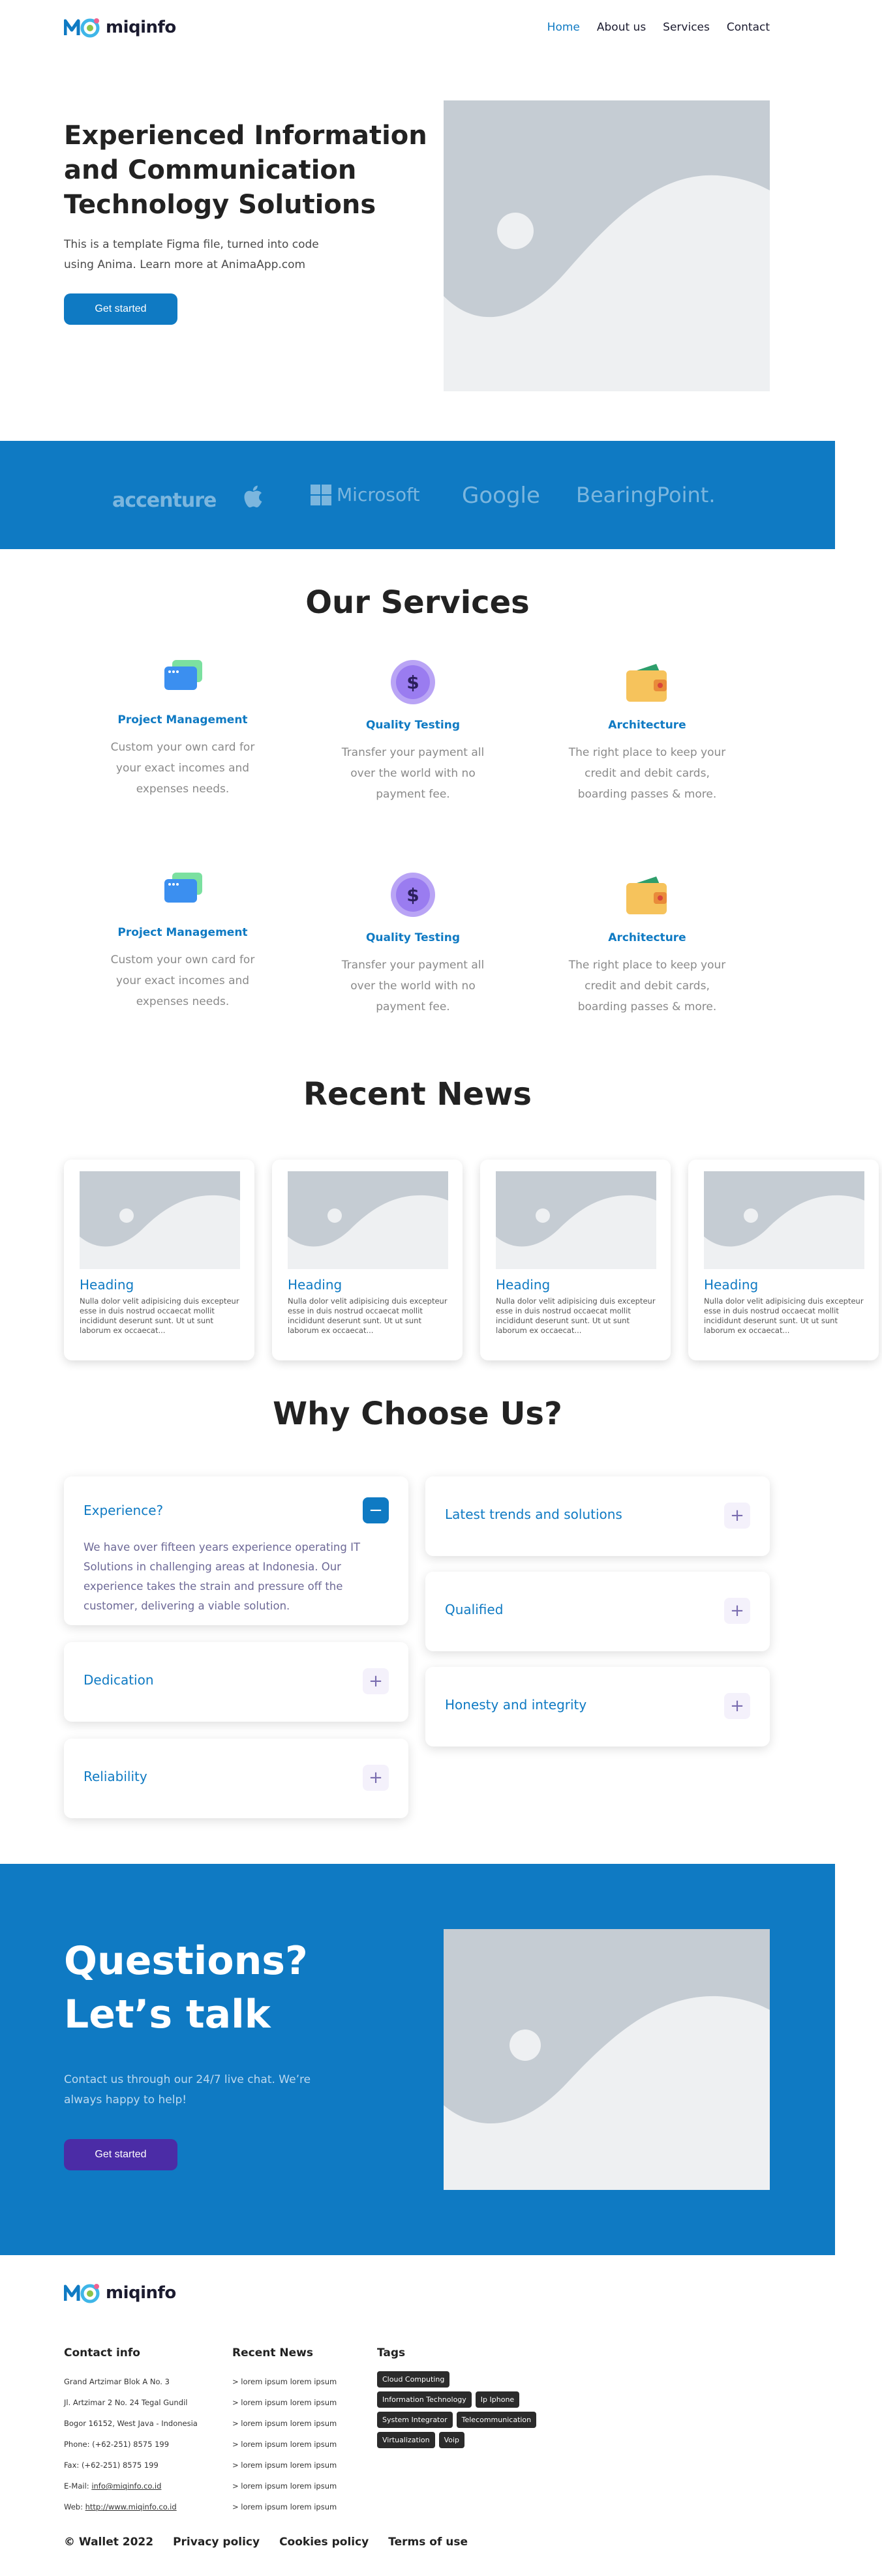 The width and height of the screenshot is (882, 2576). I want to click on tag: Telecommunication, so click(496, 2420).